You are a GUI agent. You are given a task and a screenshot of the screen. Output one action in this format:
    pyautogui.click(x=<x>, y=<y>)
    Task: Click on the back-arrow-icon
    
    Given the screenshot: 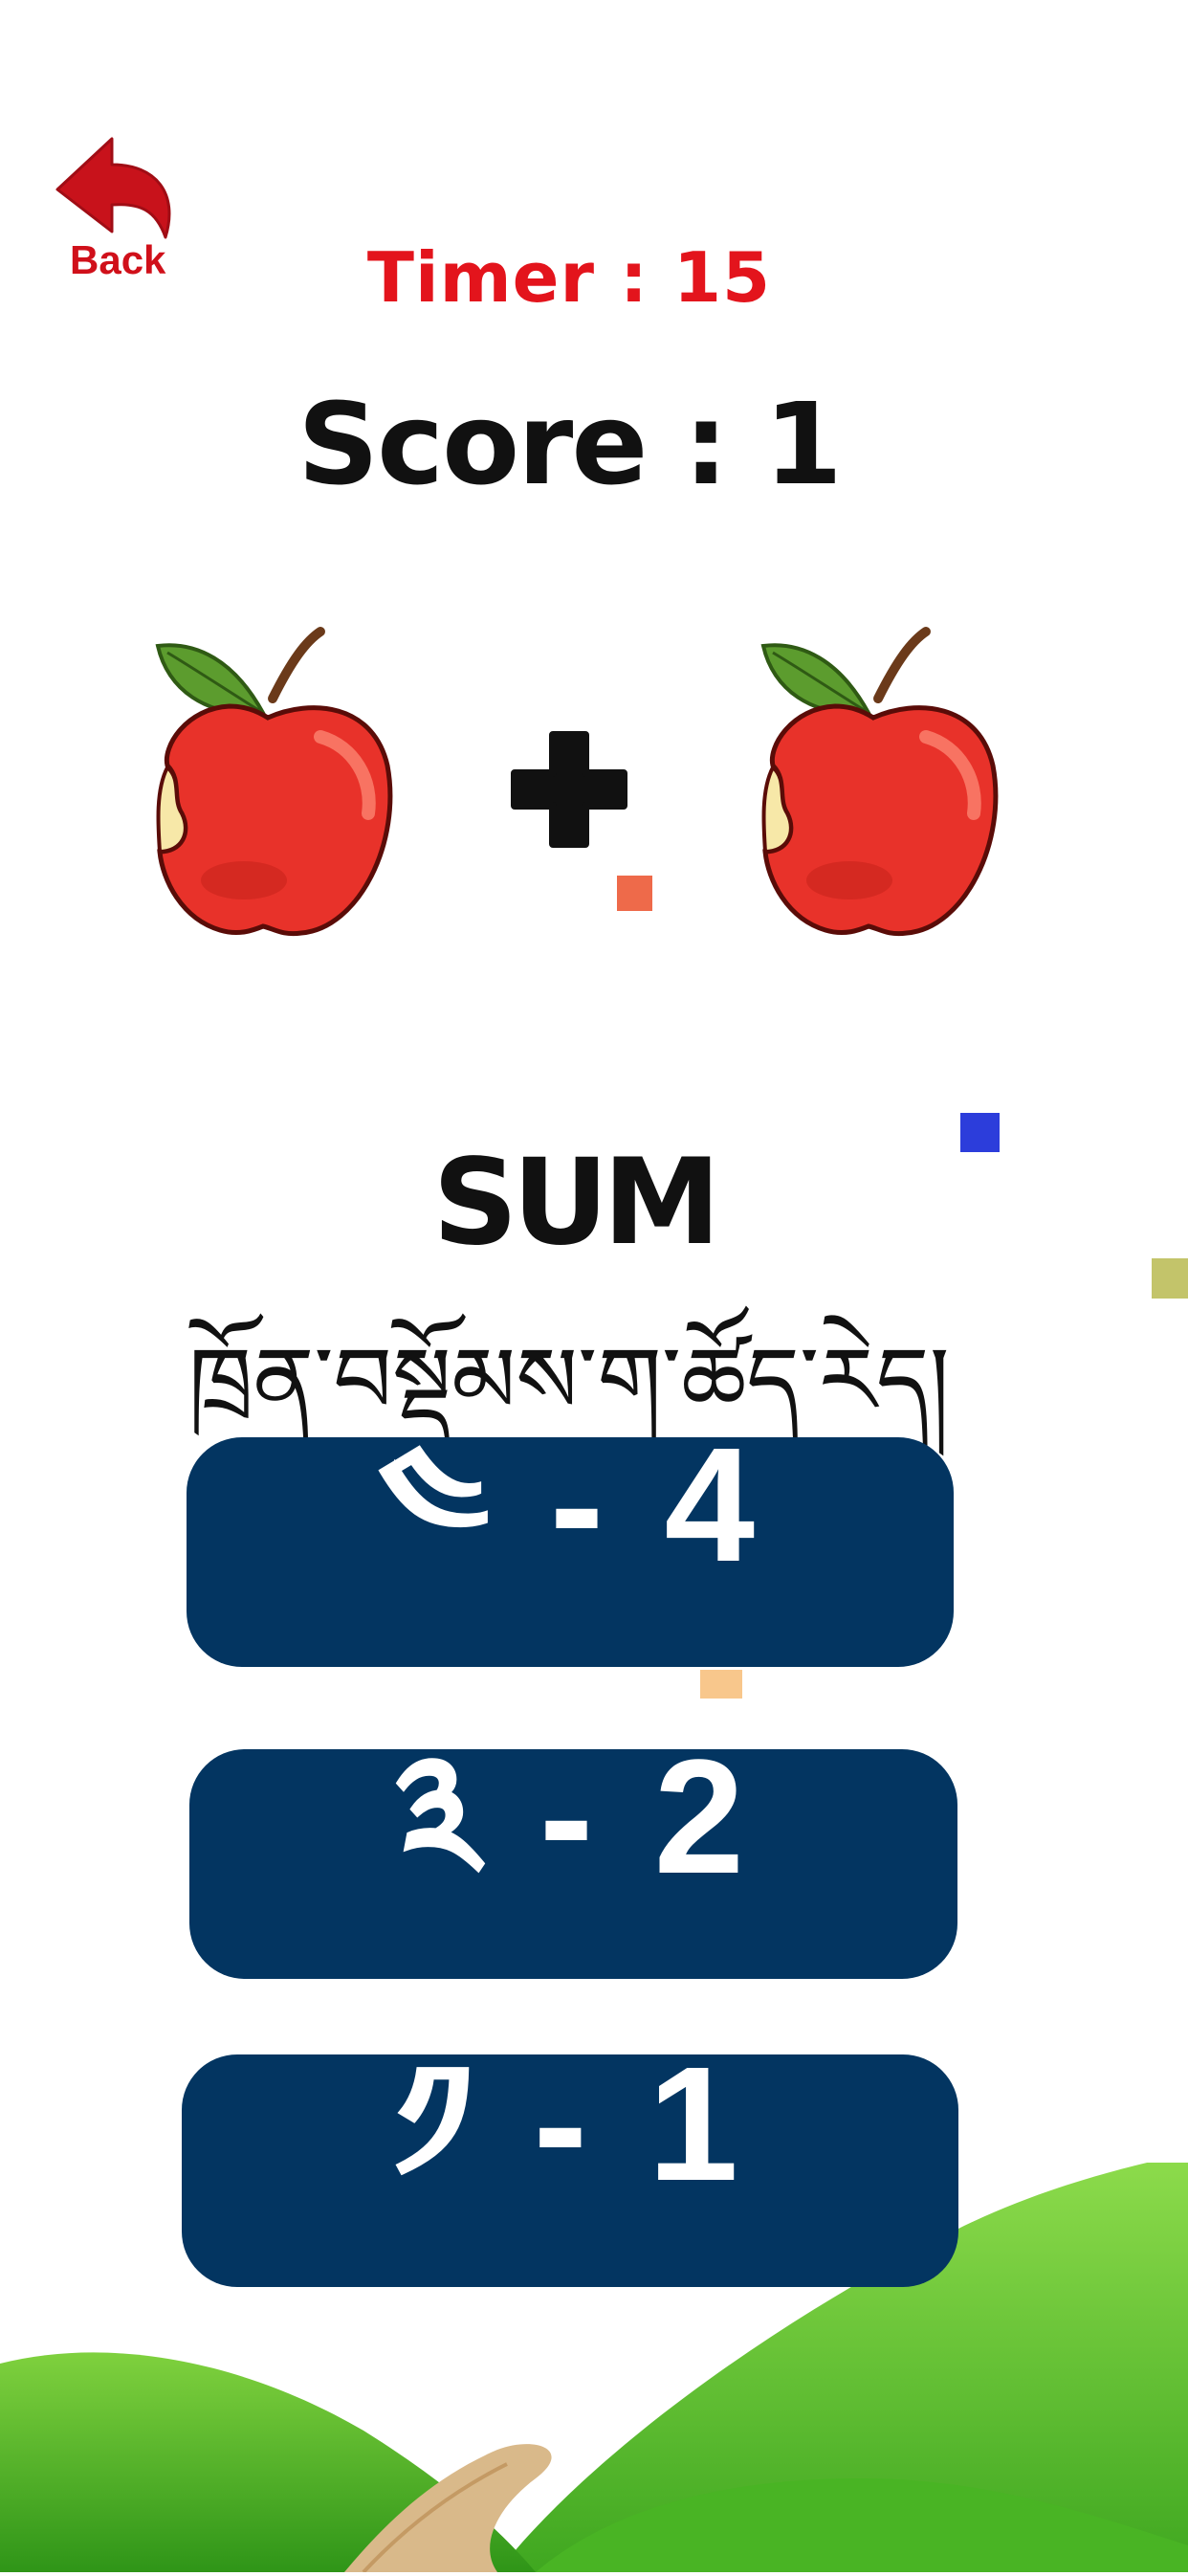 What is the action you would take?
    pyautogui.click(x=113, y=188)
    